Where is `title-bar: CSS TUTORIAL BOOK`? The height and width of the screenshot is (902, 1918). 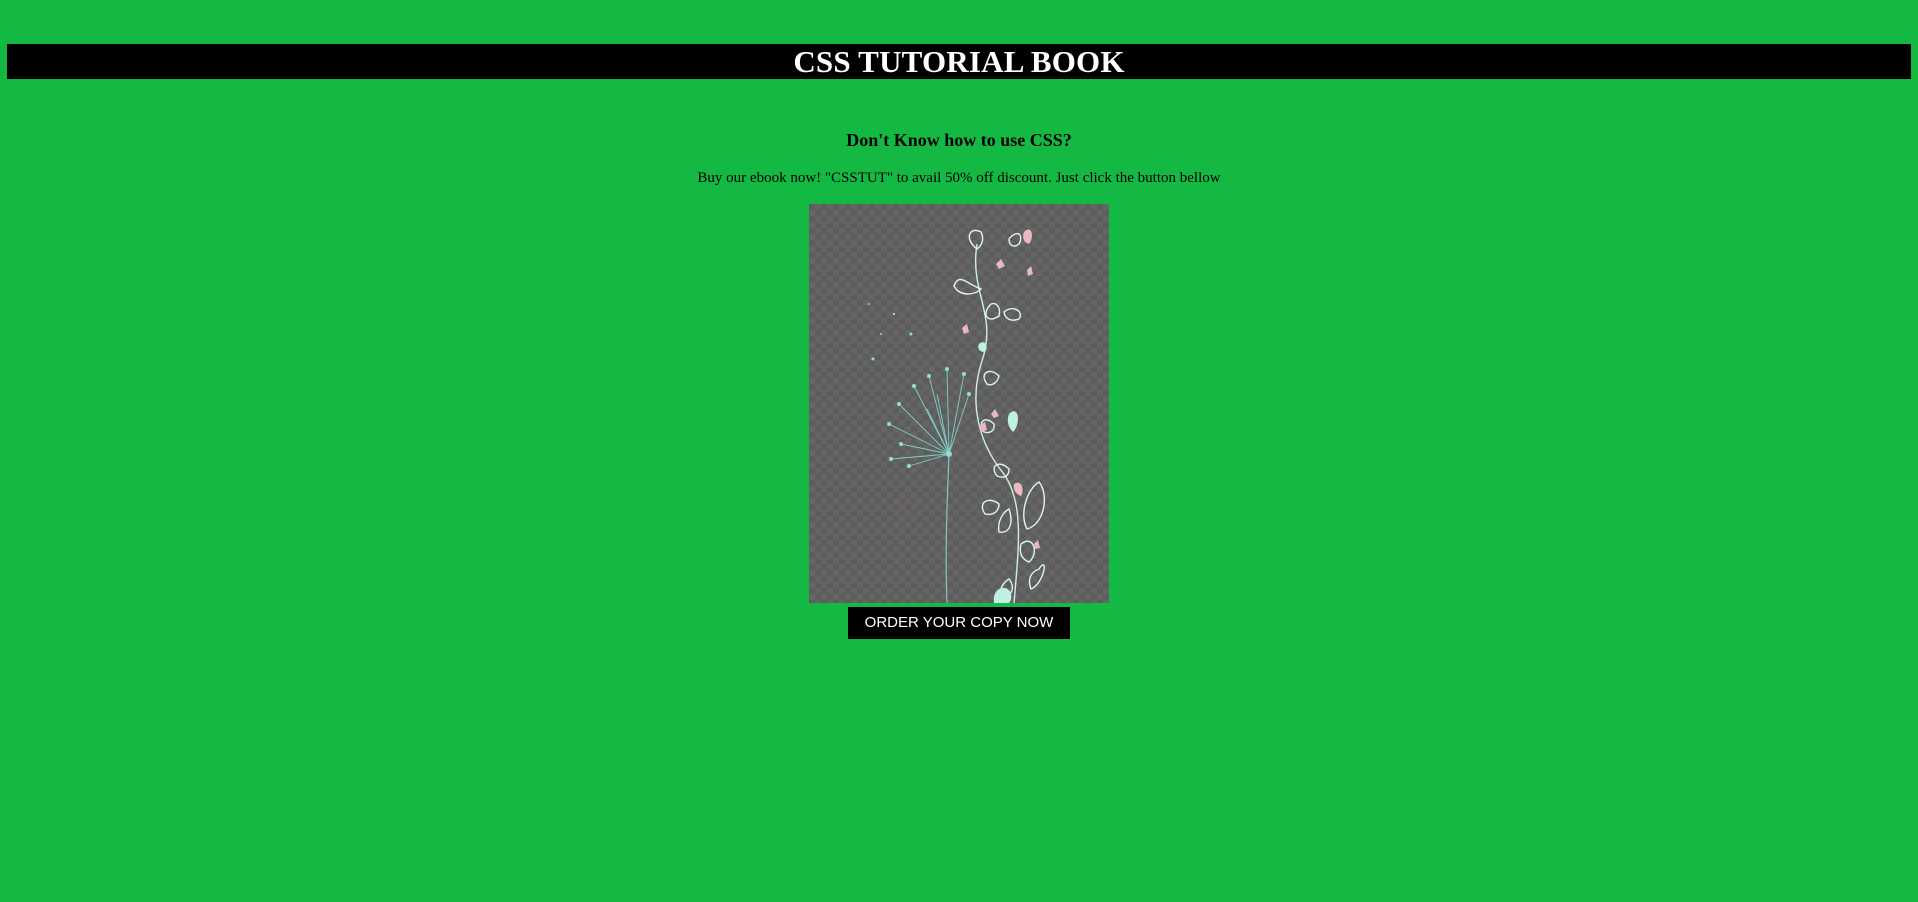 title-bar: CSS TUTORIAL BOOK is located at coordinates (959, 61).